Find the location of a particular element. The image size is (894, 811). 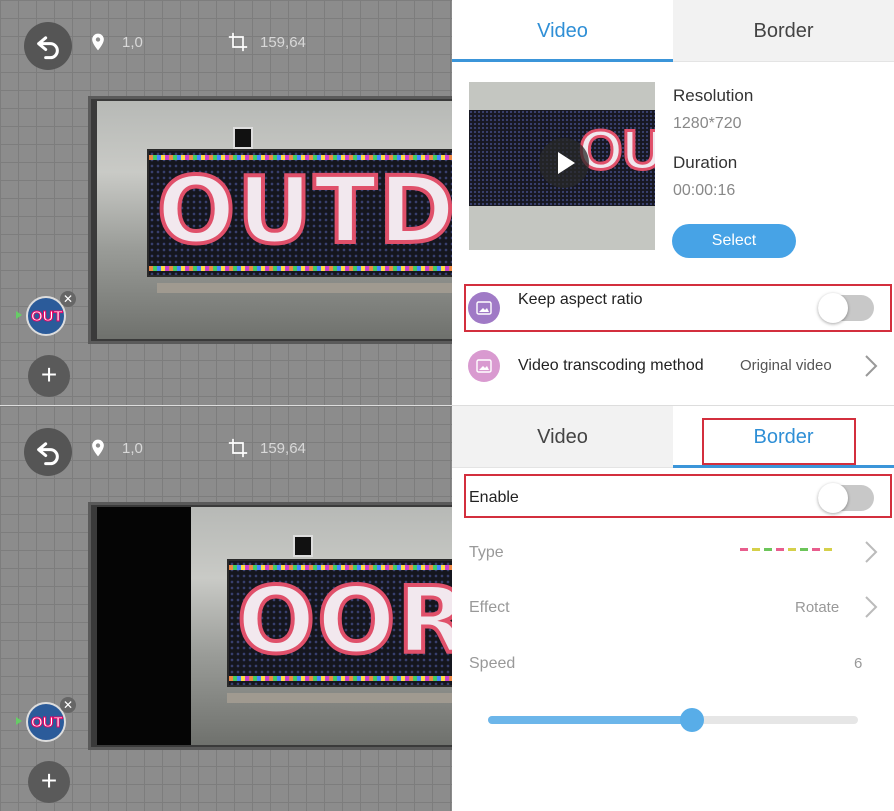

led-sign-text: OUTD is located at coordinates (303, 210).